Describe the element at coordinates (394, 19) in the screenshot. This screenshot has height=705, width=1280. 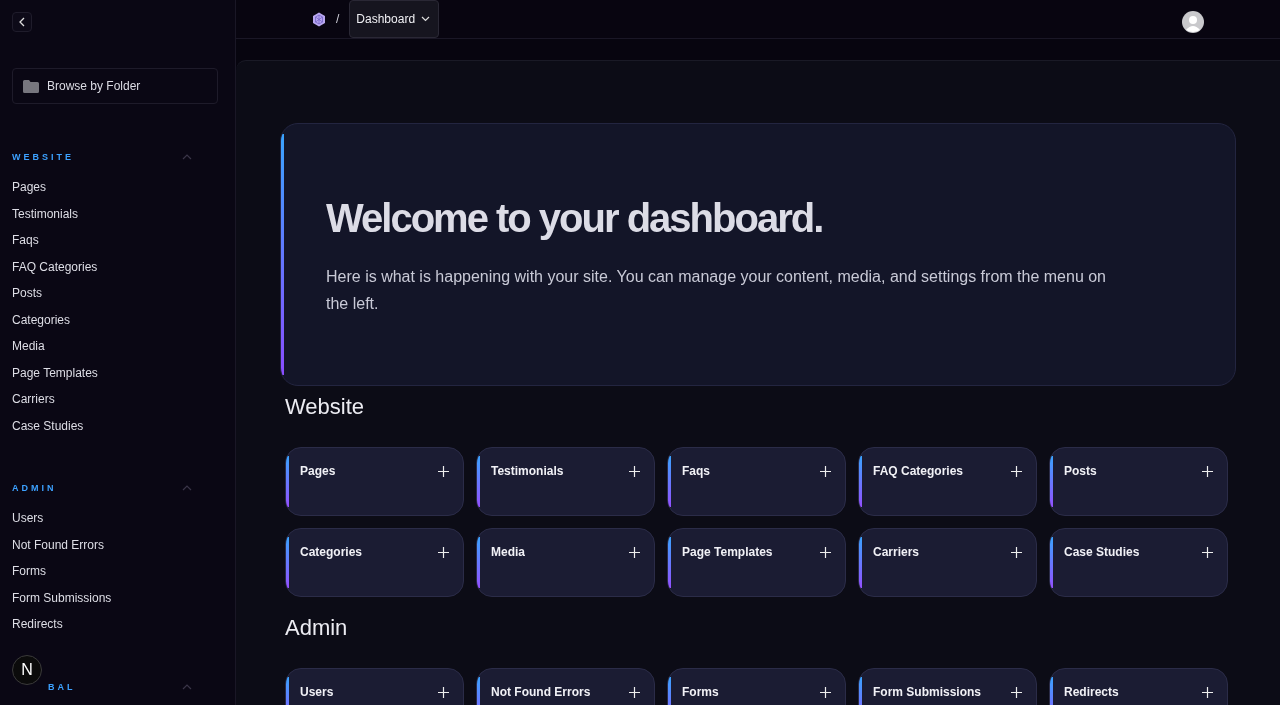
I see `breadcrumb-dropdown: Dashboard` at that location.